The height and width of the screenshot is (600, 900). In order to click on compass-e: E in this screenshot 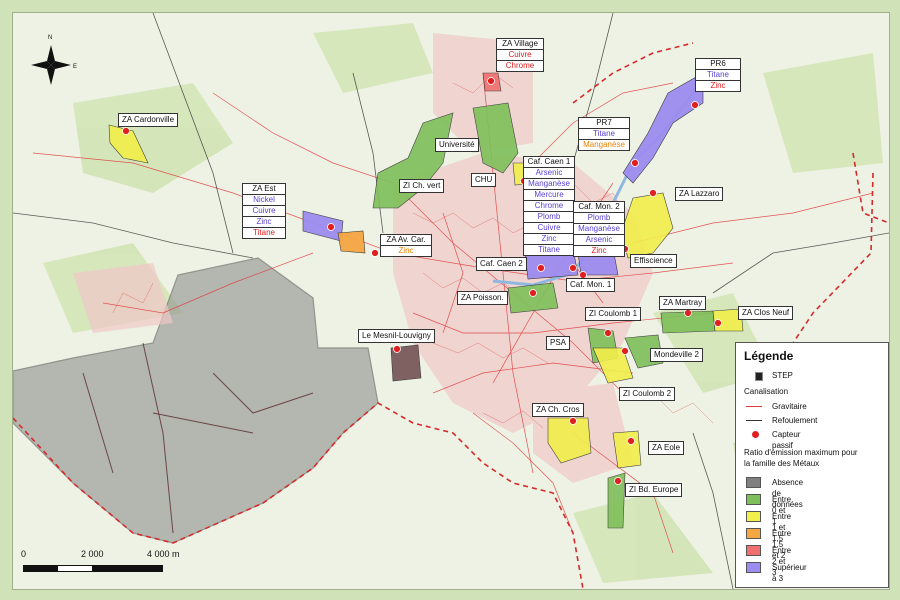, I will do `click(75, 67)`.